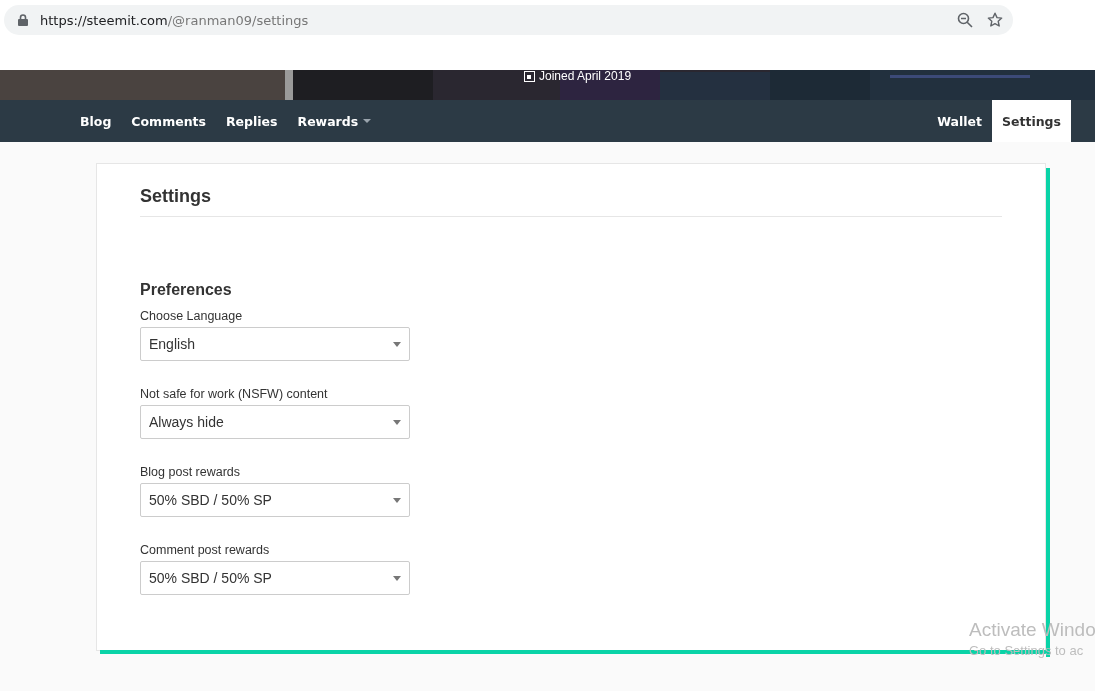  What do you see at coordinates (571, 201) in the screenshot?
I see `page-title: Settings` at bounding box center [571, 201].